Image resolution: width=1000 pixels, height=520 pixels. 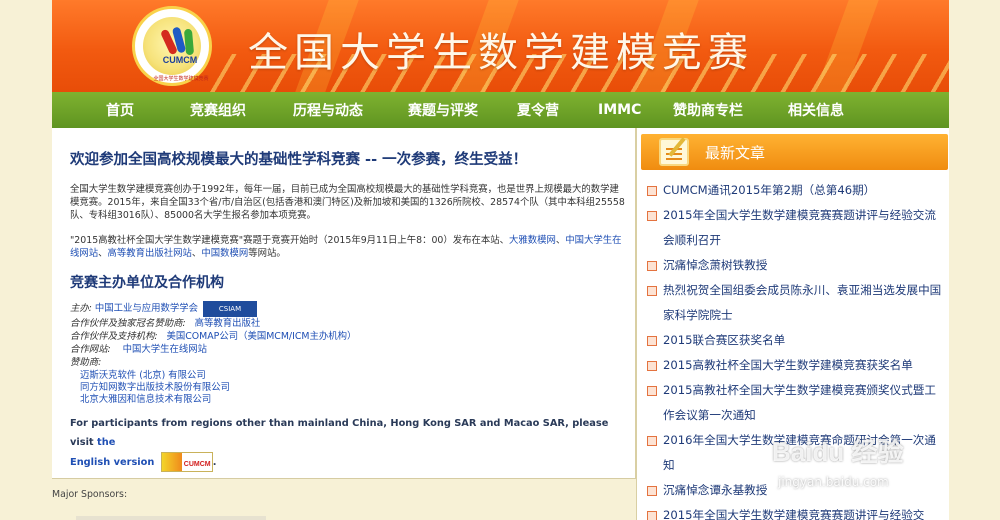 I want to click on nav-item-summer-camp: 夏令营, so click(x=538, y=110).